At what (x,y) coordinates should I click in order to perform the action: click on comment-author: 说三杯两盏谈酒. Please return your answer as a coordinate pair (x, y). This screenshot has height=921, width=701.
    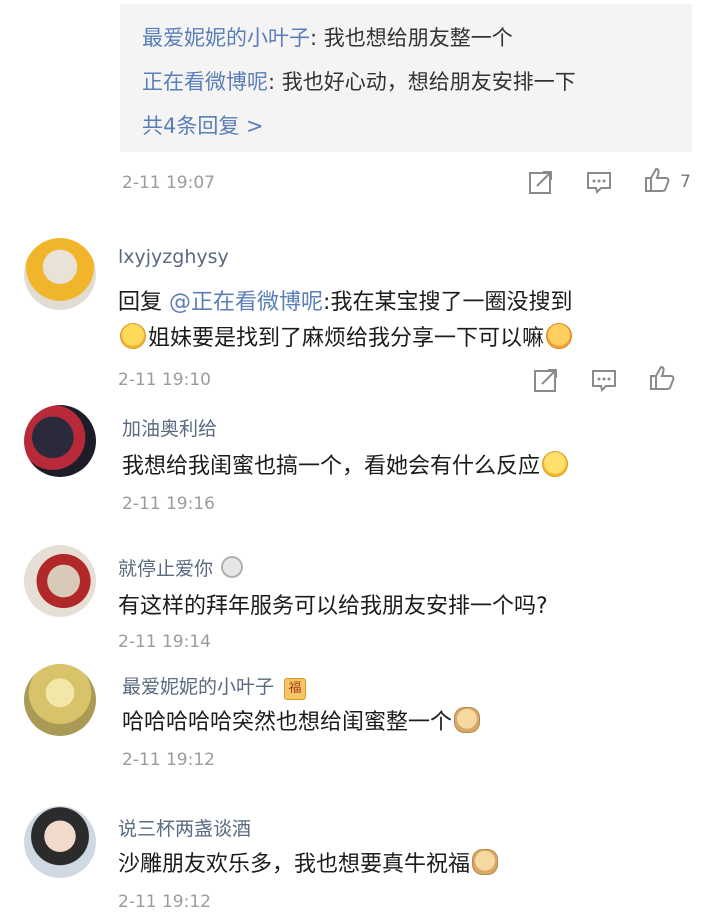
    Looking at the image, I should click on (184, 827).